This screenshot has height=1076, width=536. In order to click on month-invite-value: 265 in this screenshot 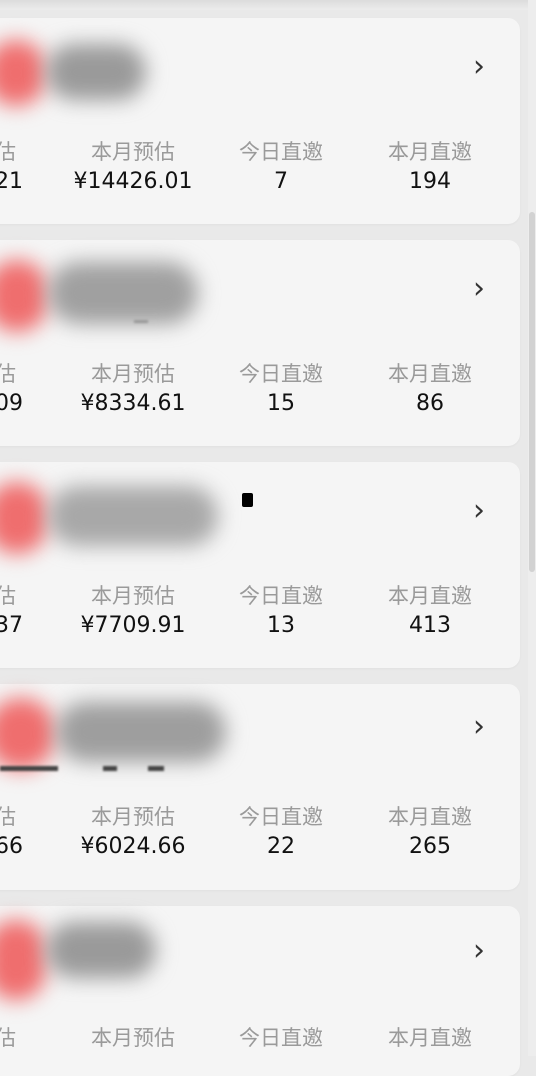, I will do `click(430, 846)`.